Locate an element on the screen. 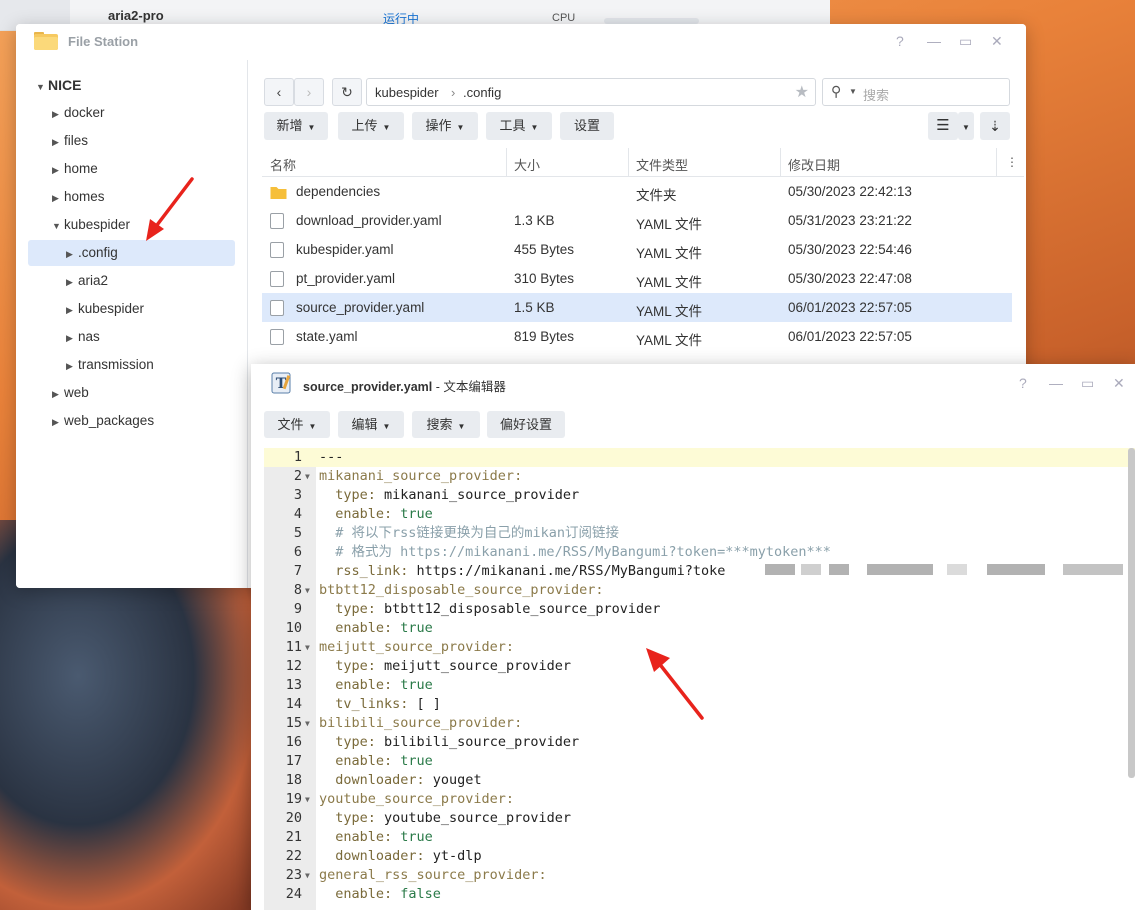 This screenshot has width=1135, height=910. code-line: 2 ▼ mikanani_source_provider: is located at coordinates (699, 476).